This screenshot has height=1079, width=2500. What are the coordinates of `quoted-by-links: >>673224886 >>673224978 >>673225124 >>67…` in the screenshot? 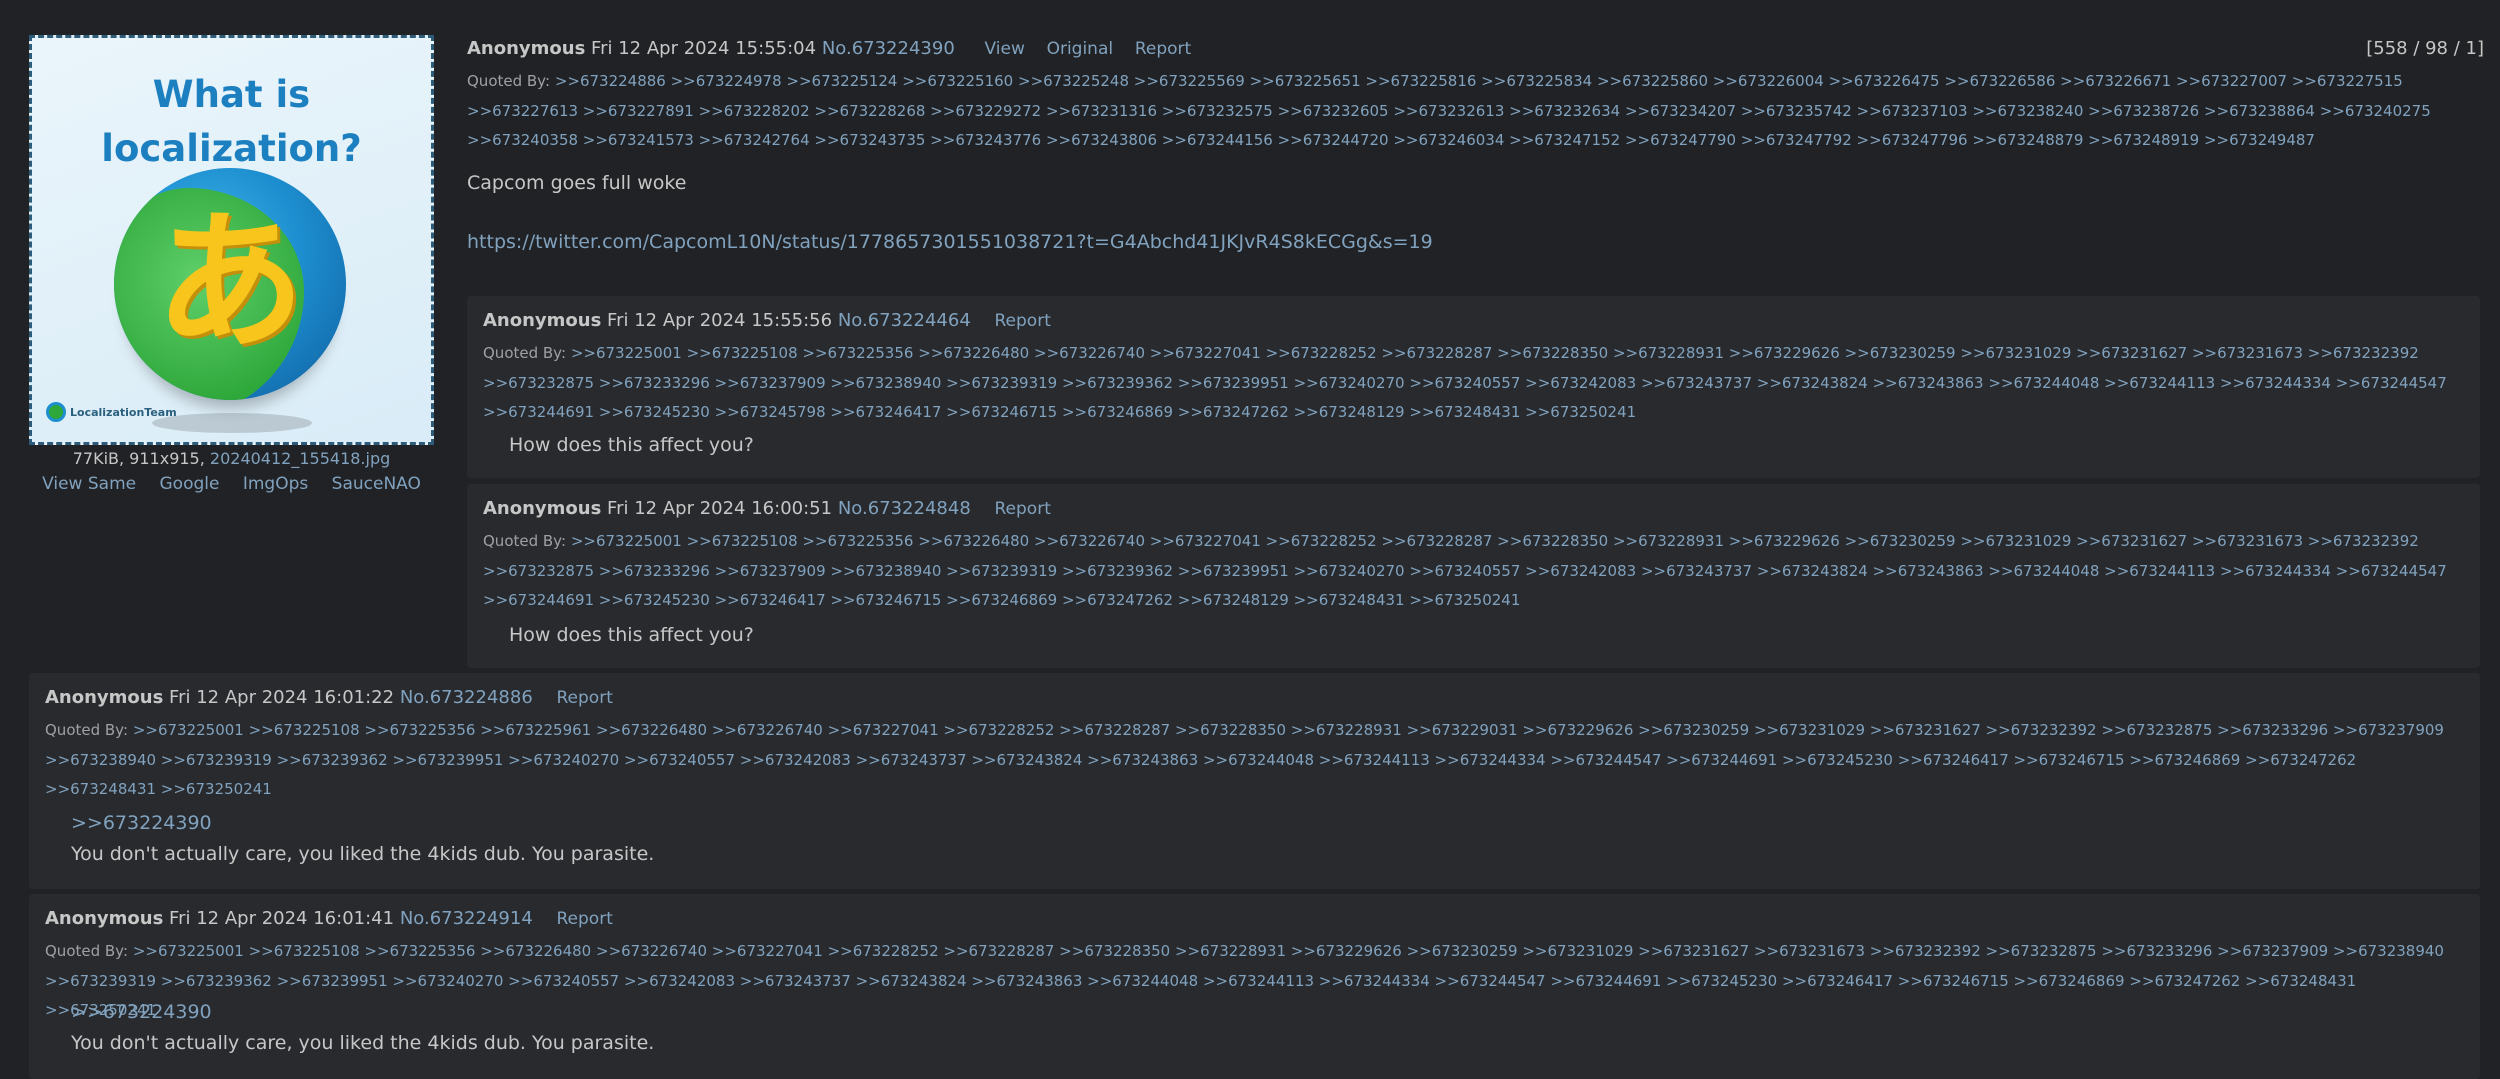 It's located at (1449, 110).